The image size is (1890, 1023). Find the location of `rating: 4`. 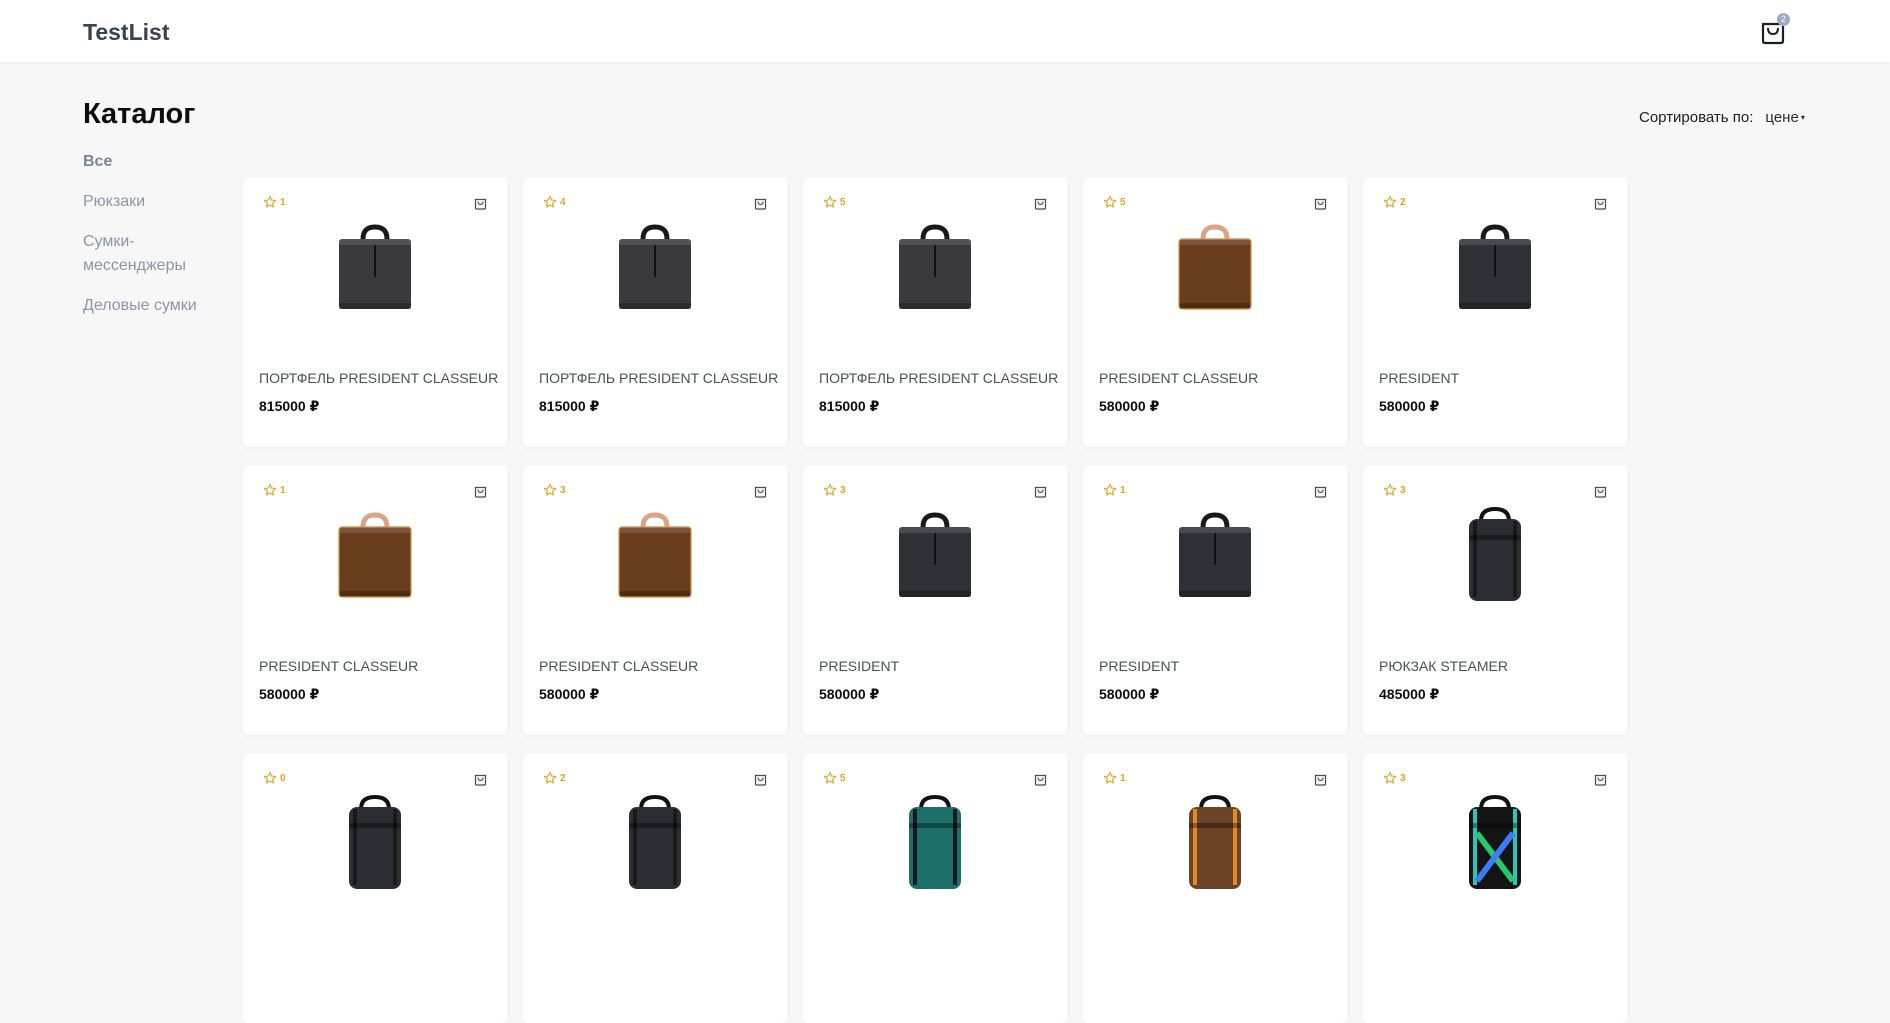

rating: 4 is located at coordinates (554, 202).